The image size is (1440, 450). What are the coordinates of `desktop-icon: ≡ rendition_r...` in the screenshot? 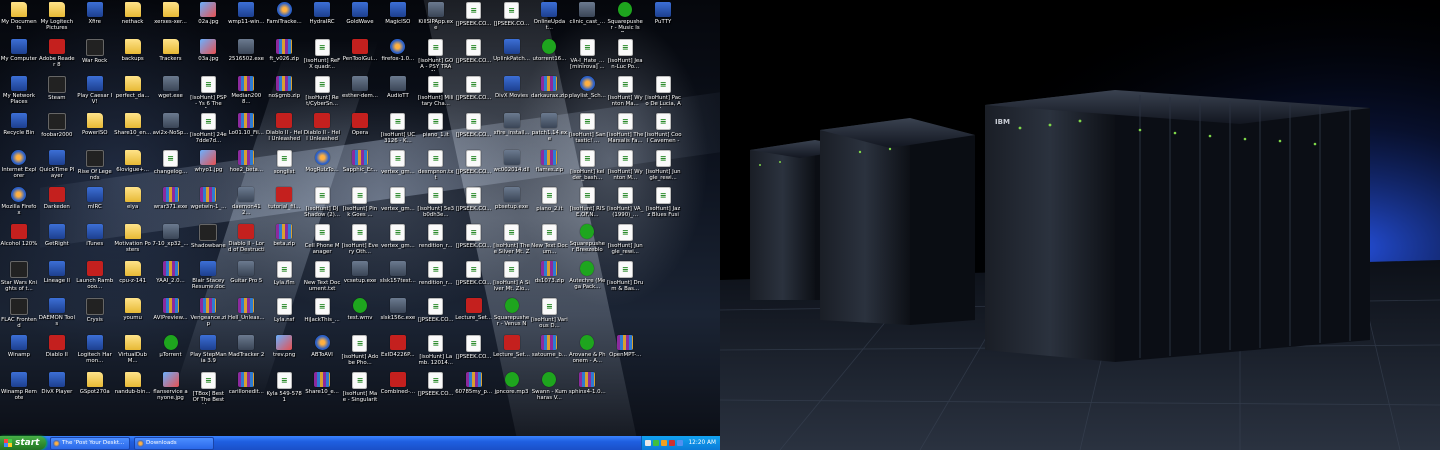 It's located at (436, 277).